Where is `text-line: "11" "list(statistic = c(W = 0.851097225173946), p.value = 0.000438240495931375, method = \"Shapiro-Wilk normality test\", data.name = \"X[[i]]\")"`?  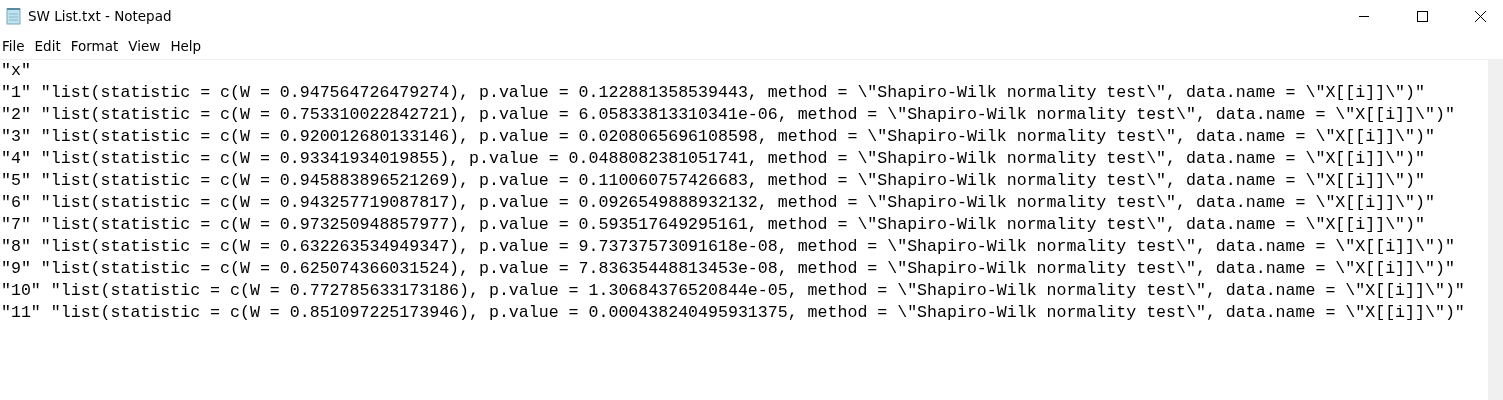
text-line: "11" "list(statistic = c(W = 0.851097225173946), p.value = 0.000438240495931375, method = \"Shapiro-Wilk normality test\", data.name = \"X[[i]]\")" is located at coordinates (732, 313).